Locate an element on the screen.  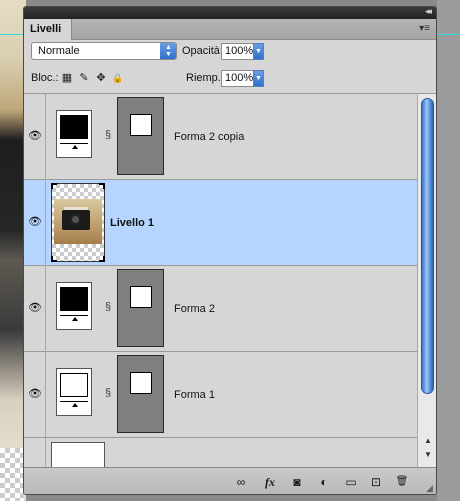
visibility-toggle is located at coordinates (35, 452).